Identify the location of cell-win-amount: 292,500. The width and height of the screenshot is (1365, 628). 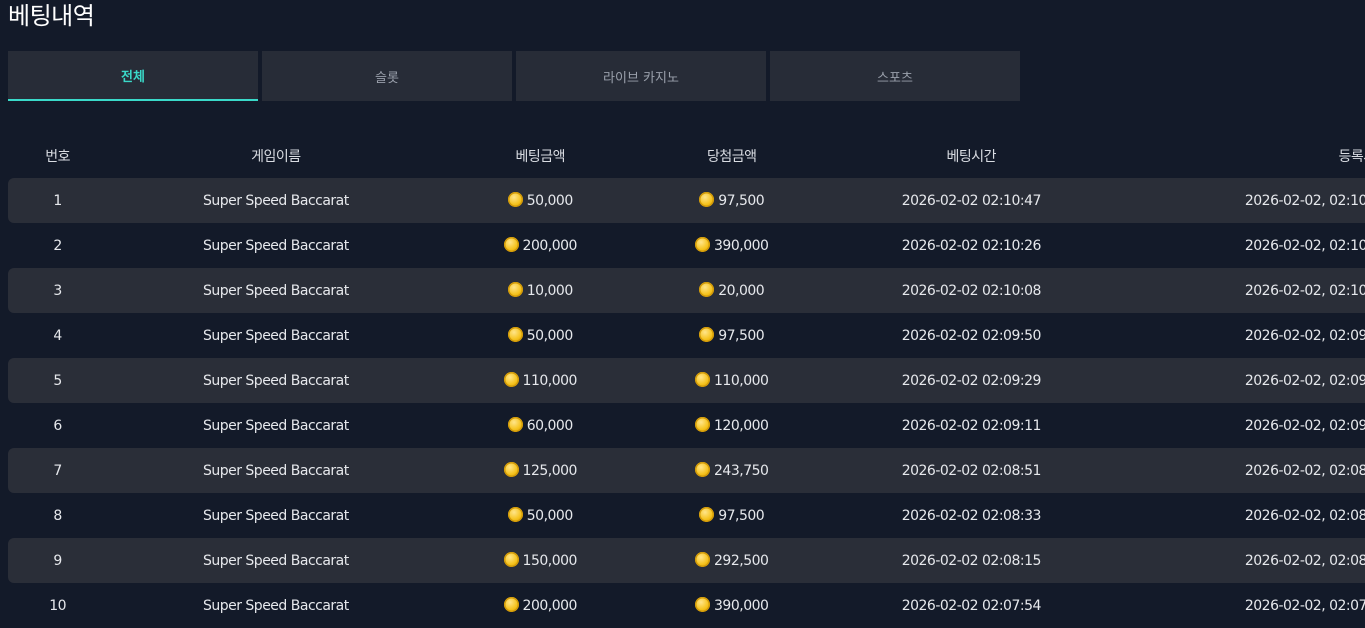
(731, 560).